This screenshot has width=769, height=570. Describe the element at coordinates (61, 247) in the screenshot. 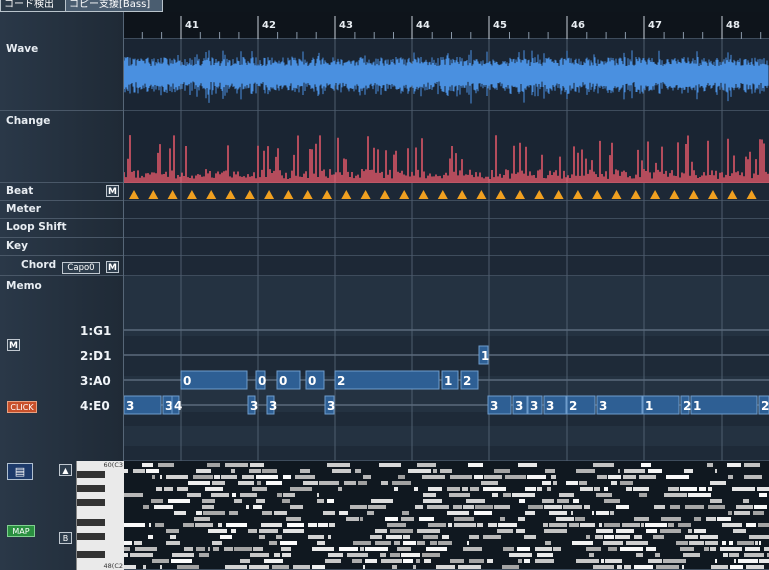

I see `track-header-key: Key` at that location.